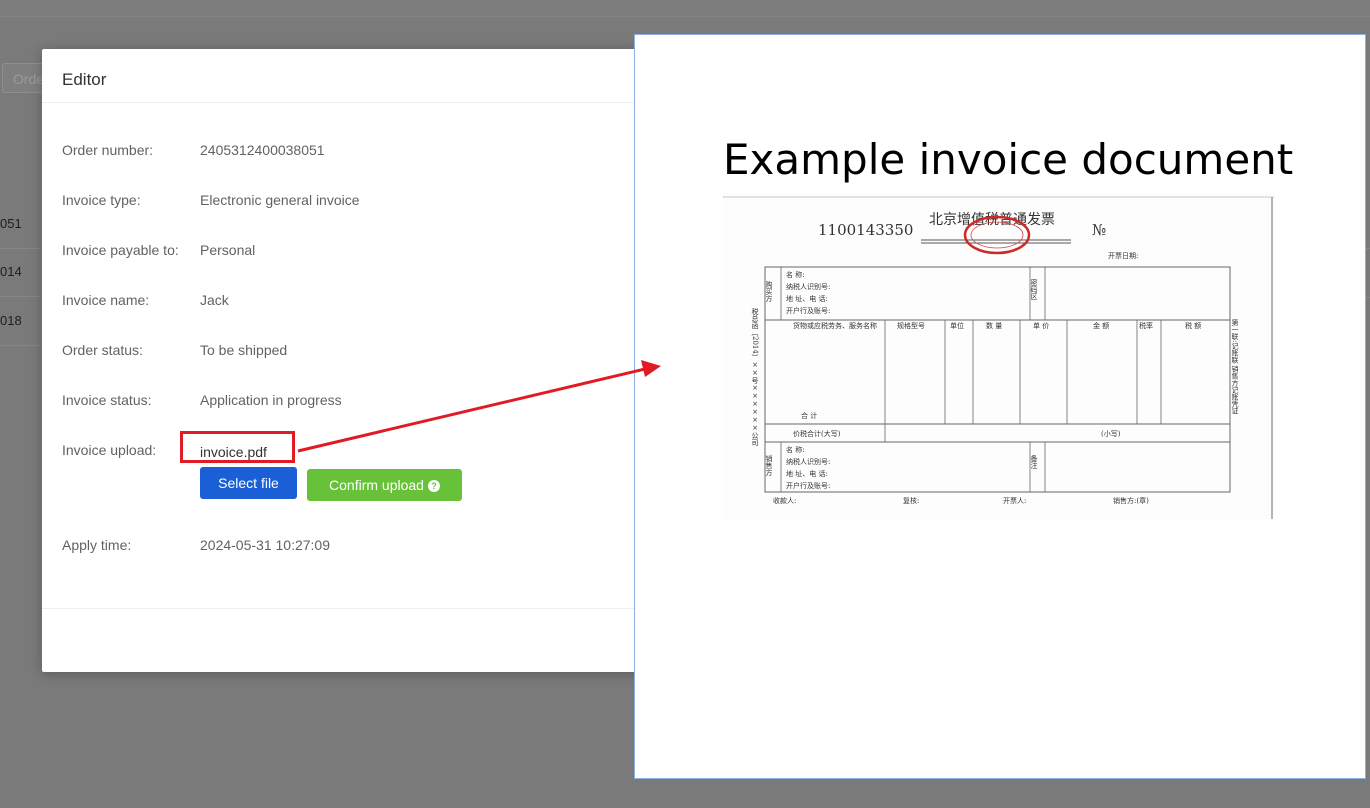 This screenshot has width=1370, height=808. I want to click on seller-line: 地 址、电 话:, so click(807, 473).